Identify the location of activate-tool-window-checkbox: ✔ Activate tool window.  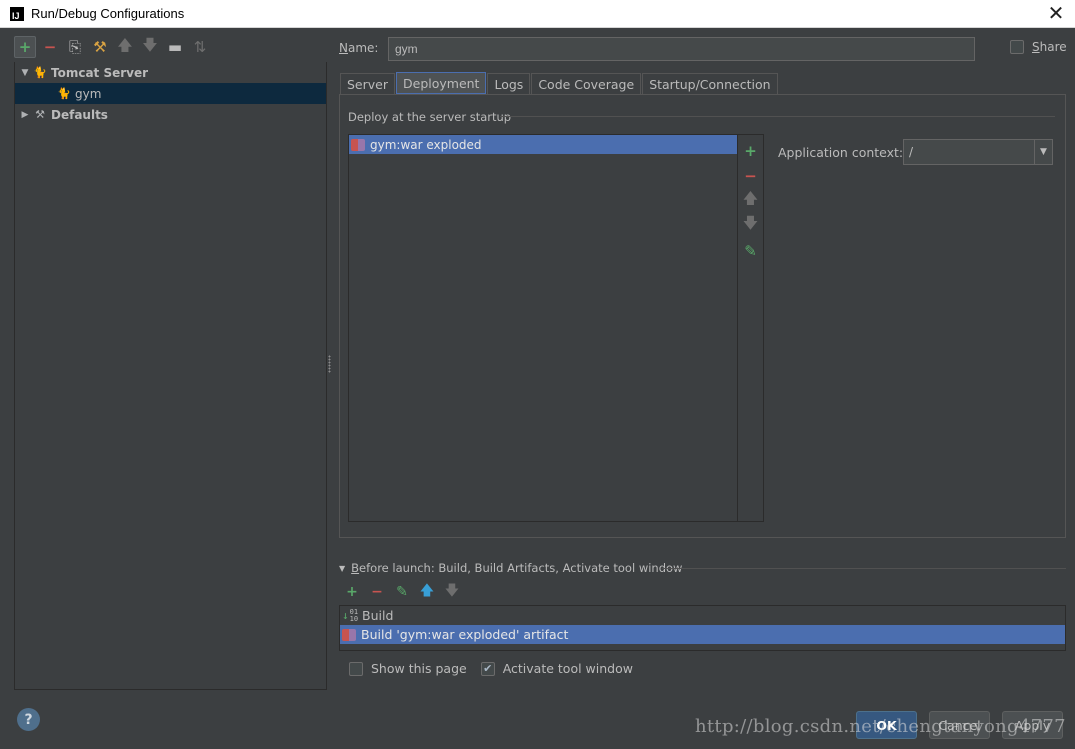
(556, 668).